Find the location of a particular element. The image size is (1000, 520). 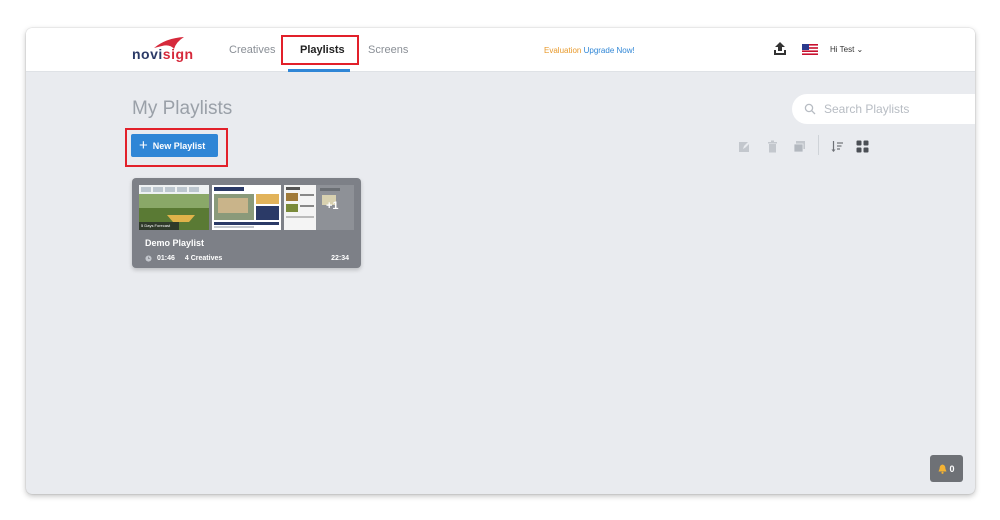

playlist-meta: 01:46 4 Creatives is located at coordinates (183, 258).